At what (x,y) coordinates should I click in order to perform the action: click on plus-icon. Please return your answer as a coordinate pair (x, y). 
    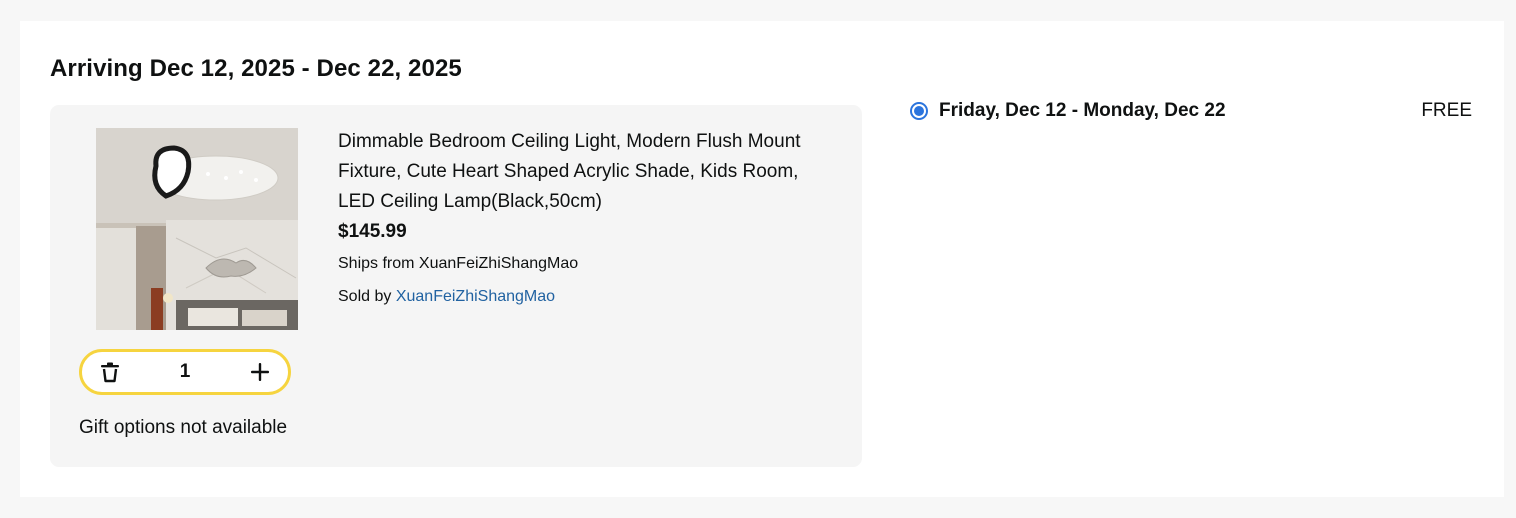
    Looking at the image, I should click on (260, 372).